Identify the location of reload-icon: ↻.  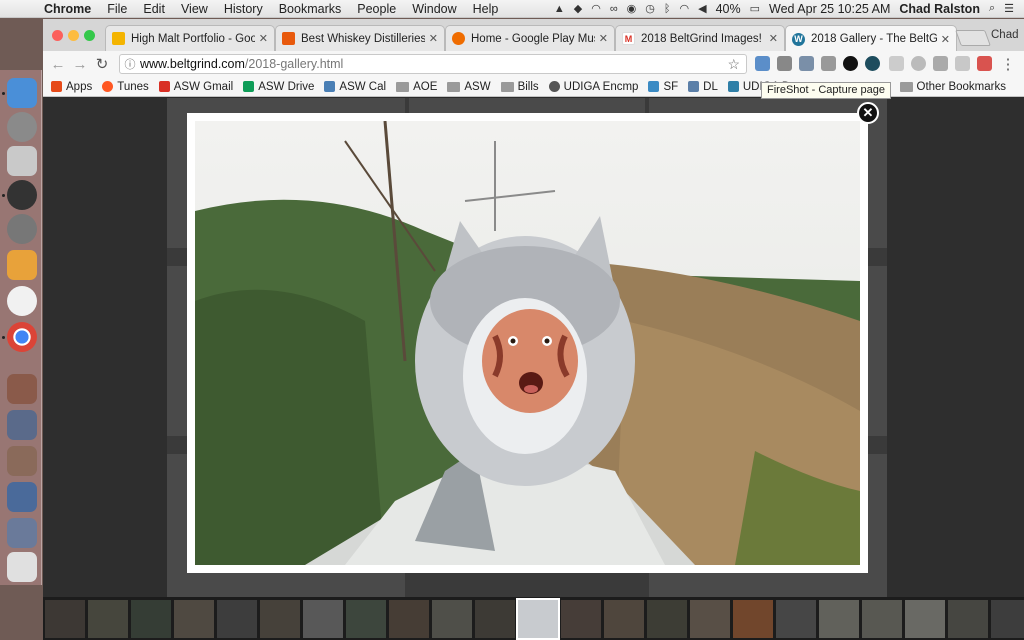
(102, 64).